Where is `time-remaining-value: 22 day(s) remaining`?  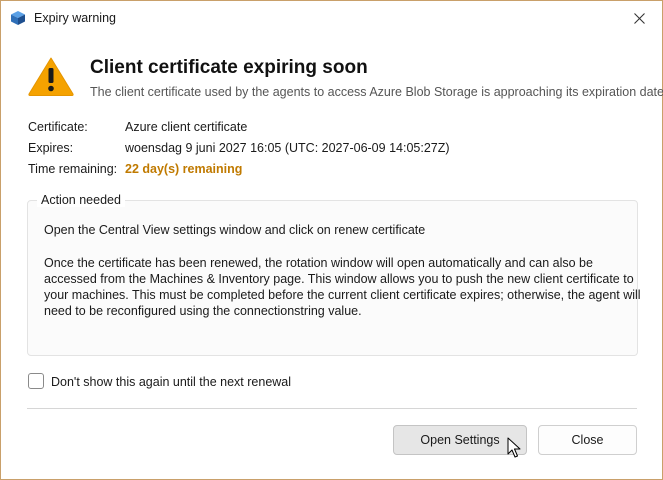 time-remaining-value: 22 day(s) remaining is located at coordinates (184, 169).